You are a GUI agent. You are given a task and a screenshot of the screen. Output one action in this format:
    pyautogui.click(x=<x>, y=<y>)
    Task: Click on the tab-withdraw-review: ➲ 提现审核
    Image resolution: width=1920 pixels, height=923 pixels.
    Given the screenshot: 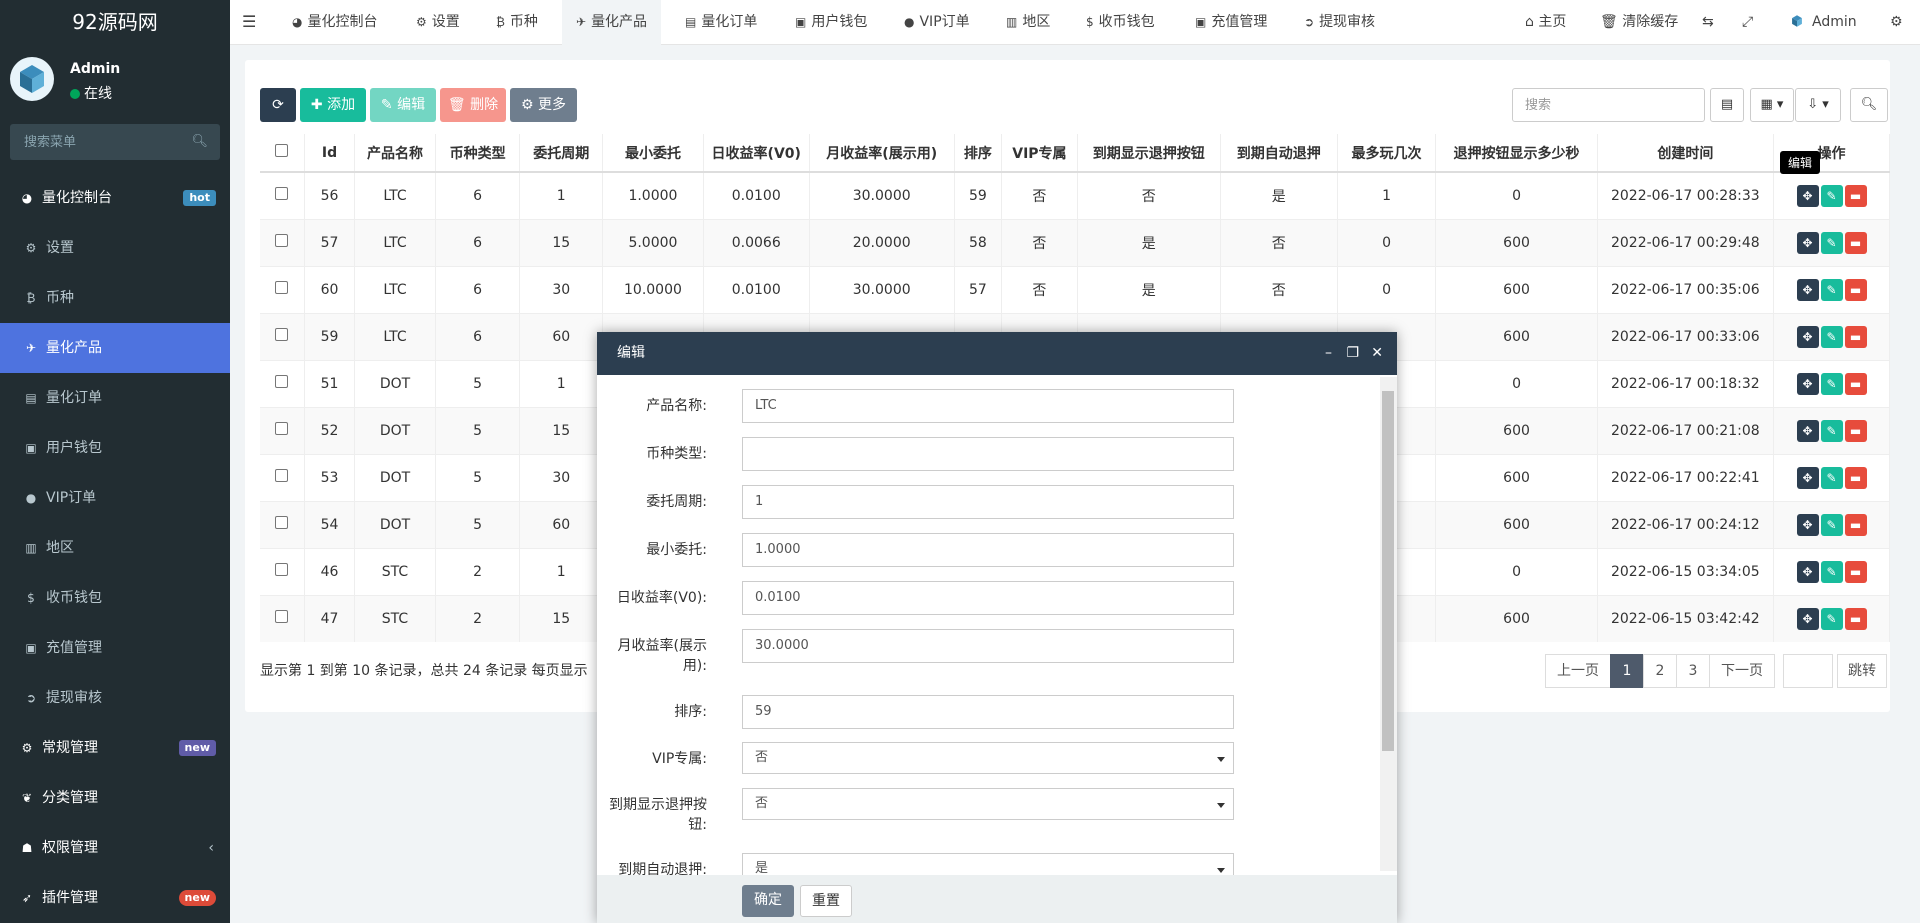 What is the action you would take?
    pyautogui.click(x=1339, y=22)
    